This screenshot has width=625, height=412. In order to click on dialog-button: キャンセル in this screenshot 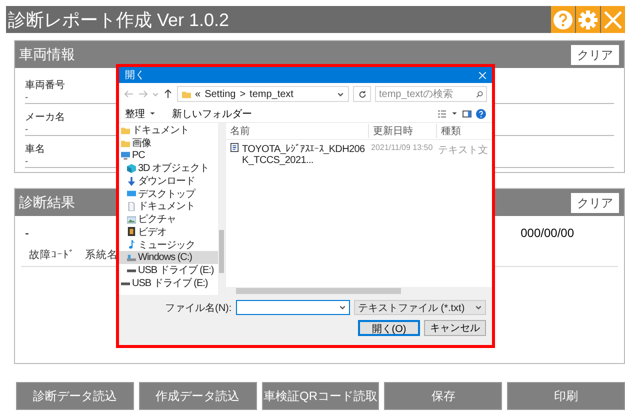, I will do `click(455, 328)`.